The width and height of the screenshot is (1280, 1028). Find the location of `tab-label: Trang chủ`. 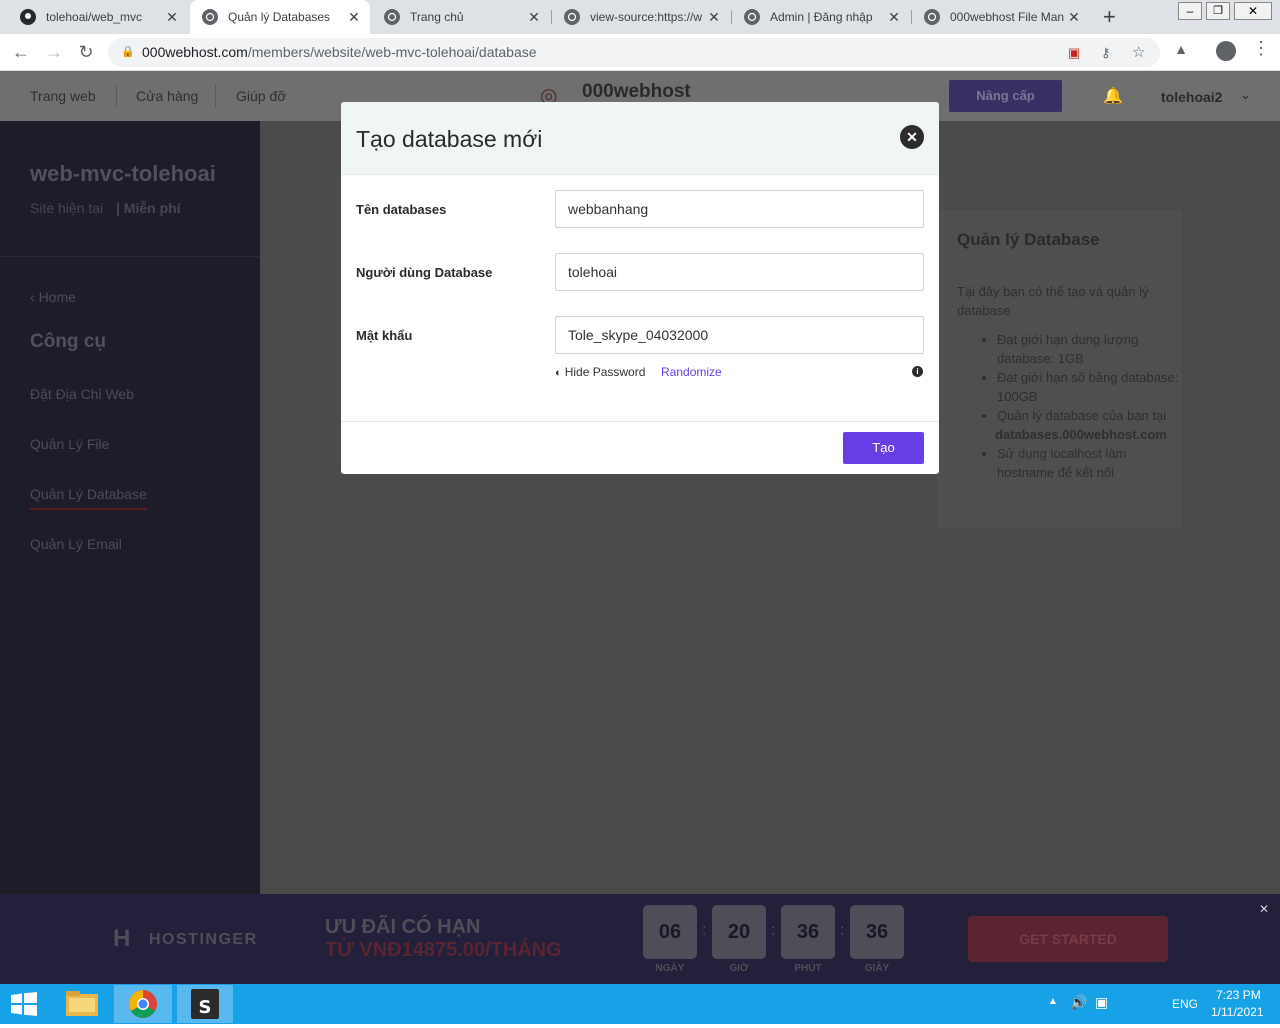

tab-label: Trang chủ is located at coordinates (437, 17).